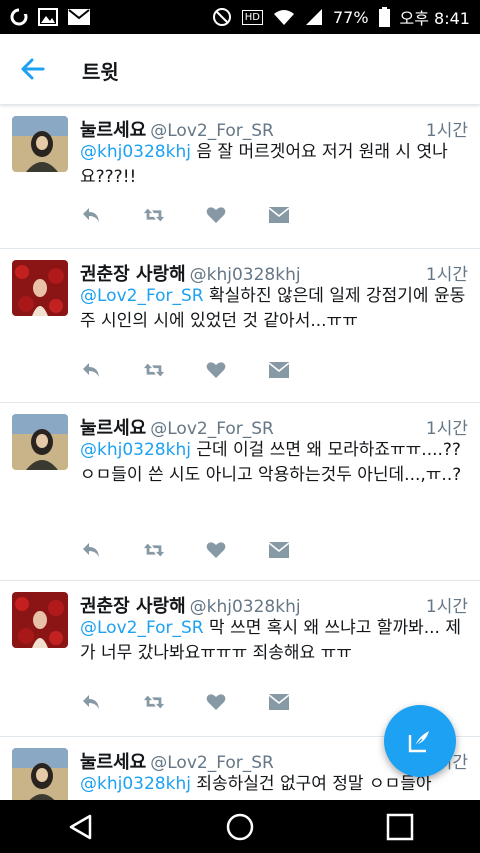 The width and height of the screenshot is (480, 853). What do you see at coordinates (384, 17) in the screenshot?
I see `battery-icon` at bounding box center [384, 17].